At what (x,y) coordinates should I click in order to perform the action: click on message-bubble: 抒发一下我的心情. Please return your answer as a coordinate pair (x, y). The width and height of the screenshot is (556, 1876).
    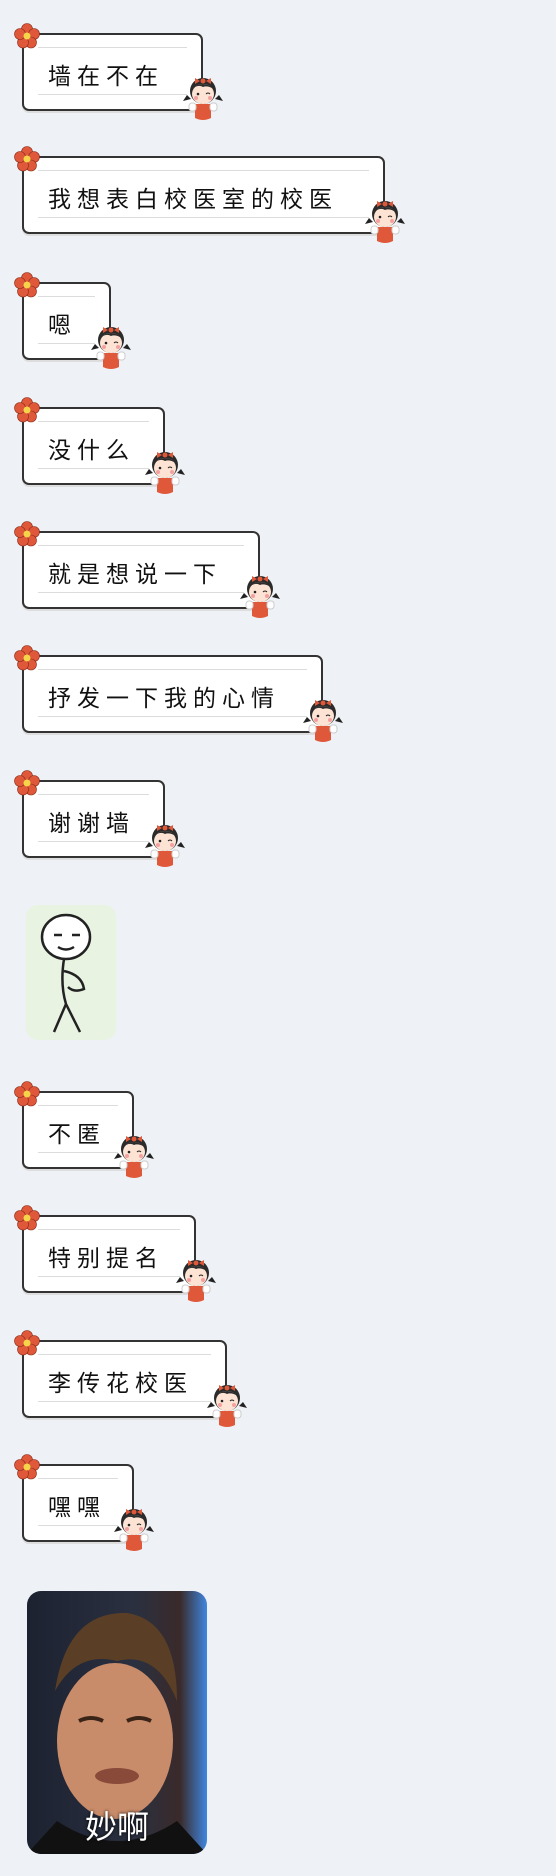
    Looking at the image, I should click on (178, 693).